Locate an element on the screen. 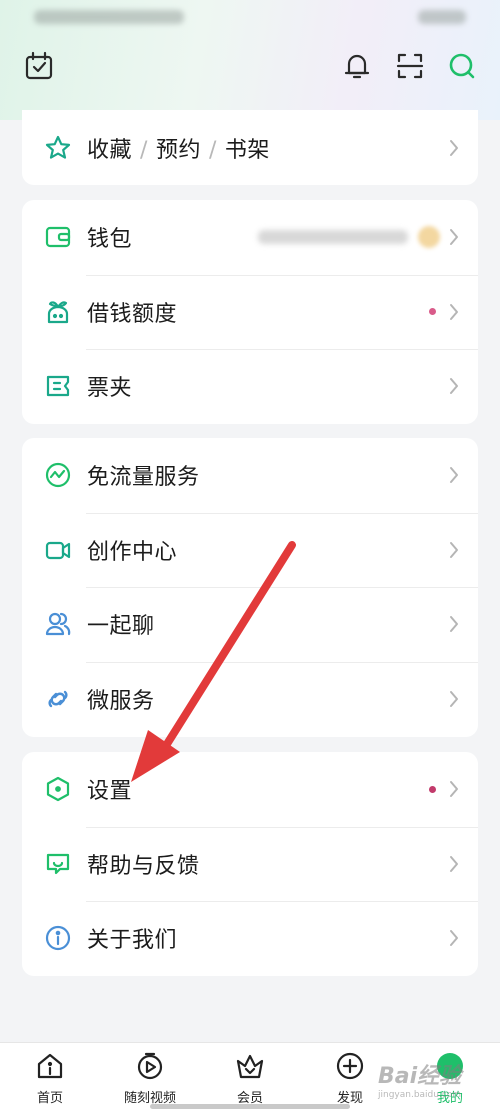 This screenshot has width=500, height=1111. tab-member: 会员 is located at coordinates (250, 1080).